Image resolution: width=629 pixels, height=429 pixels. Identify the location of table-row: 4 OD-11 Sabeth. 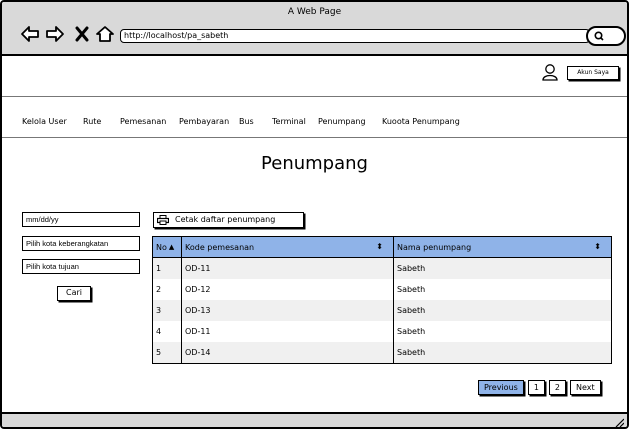
(382, 331).